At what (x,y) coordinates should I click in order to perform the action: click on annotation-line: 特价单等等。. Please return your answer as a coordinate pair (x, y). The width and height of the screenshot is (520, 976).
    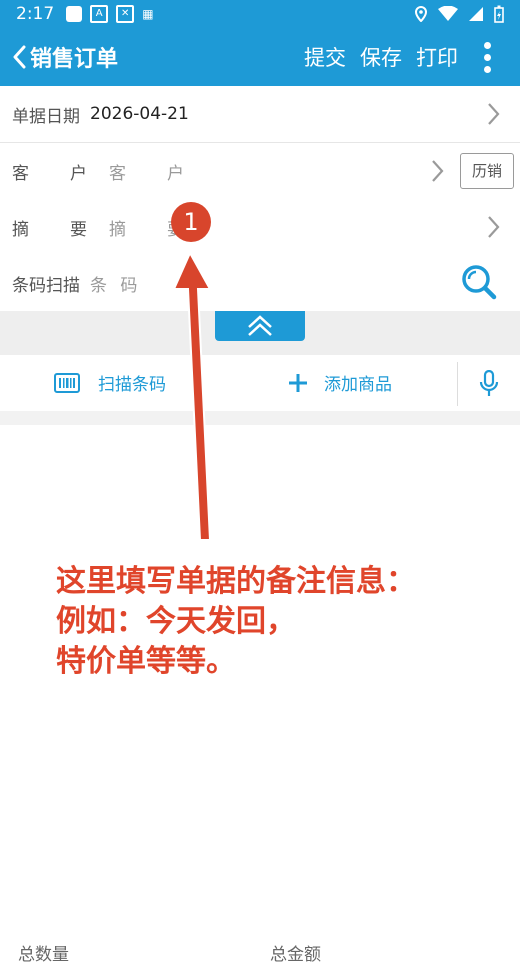
    Looking at the image, I should click on (146, 661).